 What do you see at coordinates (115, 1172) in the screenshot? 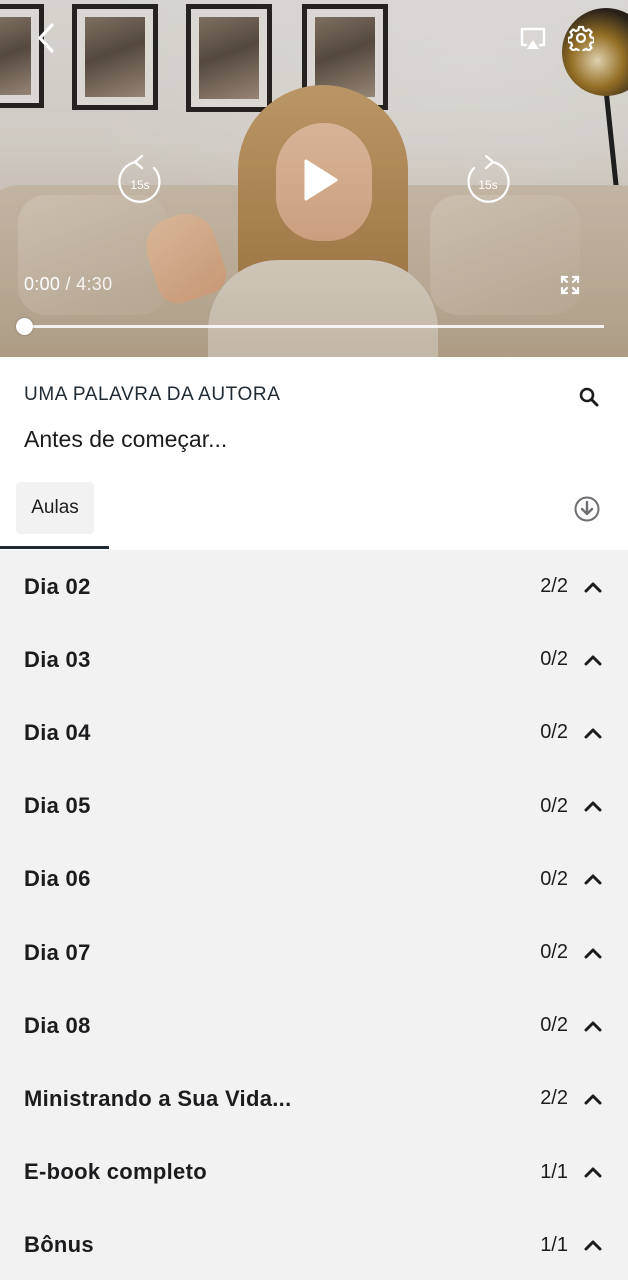
I see `module-title: E-book completo` at bounding box center [115, 1172].